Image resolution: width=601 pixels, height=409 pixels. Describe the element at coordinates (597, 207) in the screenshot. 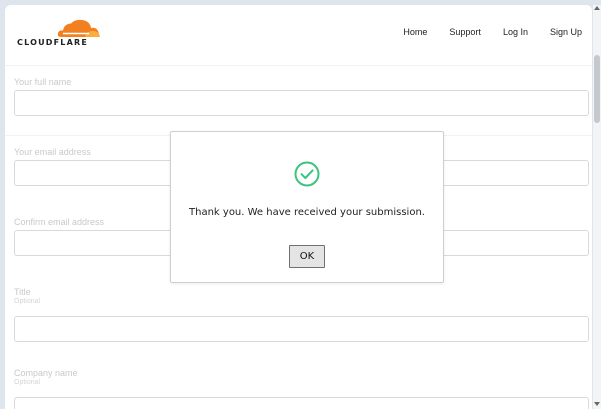

I see `vertical-scrollbar` at that location.